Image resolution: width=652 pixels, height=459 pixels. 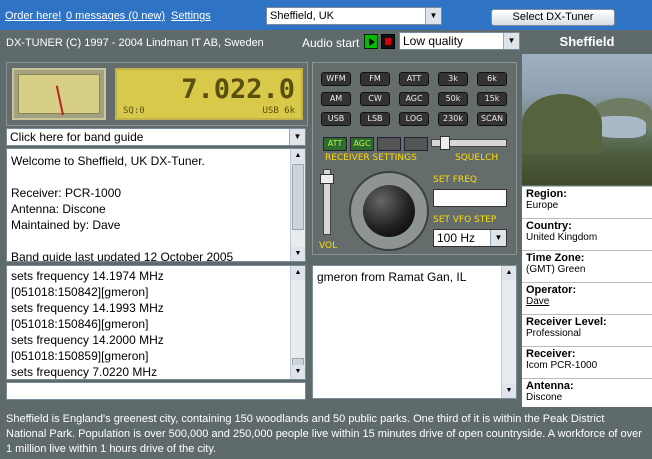 What do you see at coordinates (327, 179) in the screenshot?
I see `volume-slider-thumb` at bounding box center [327, 179].